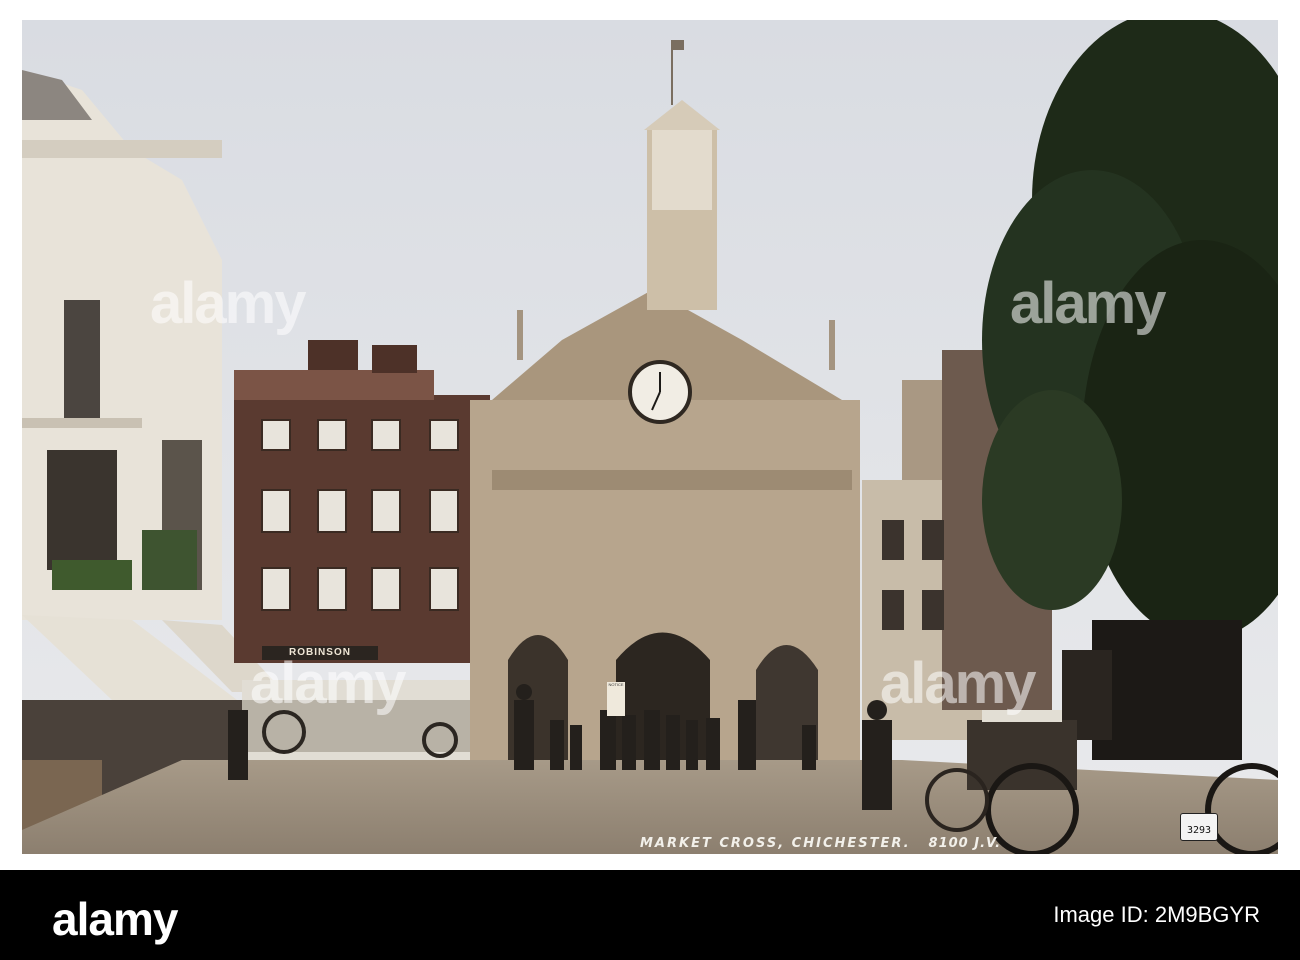 The width and height of the screenshot is (1300, 960). I want to click on photo-caption: MARKET CROSS, CHICHESTER. 8100 J.V., so click(820, 843).